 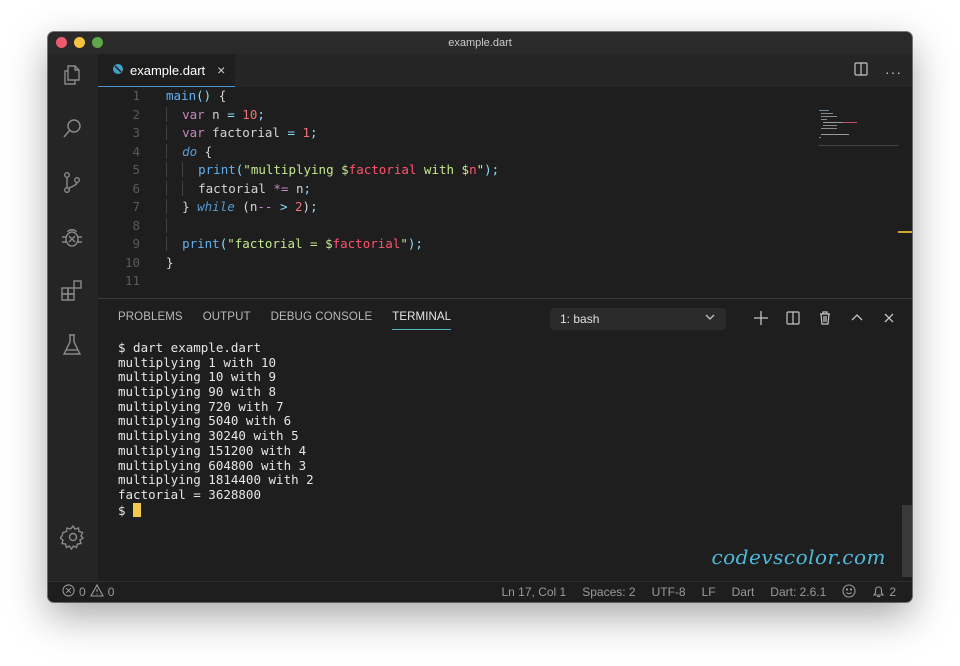 I want to click on gear-icon, so click(x=72, y=537).